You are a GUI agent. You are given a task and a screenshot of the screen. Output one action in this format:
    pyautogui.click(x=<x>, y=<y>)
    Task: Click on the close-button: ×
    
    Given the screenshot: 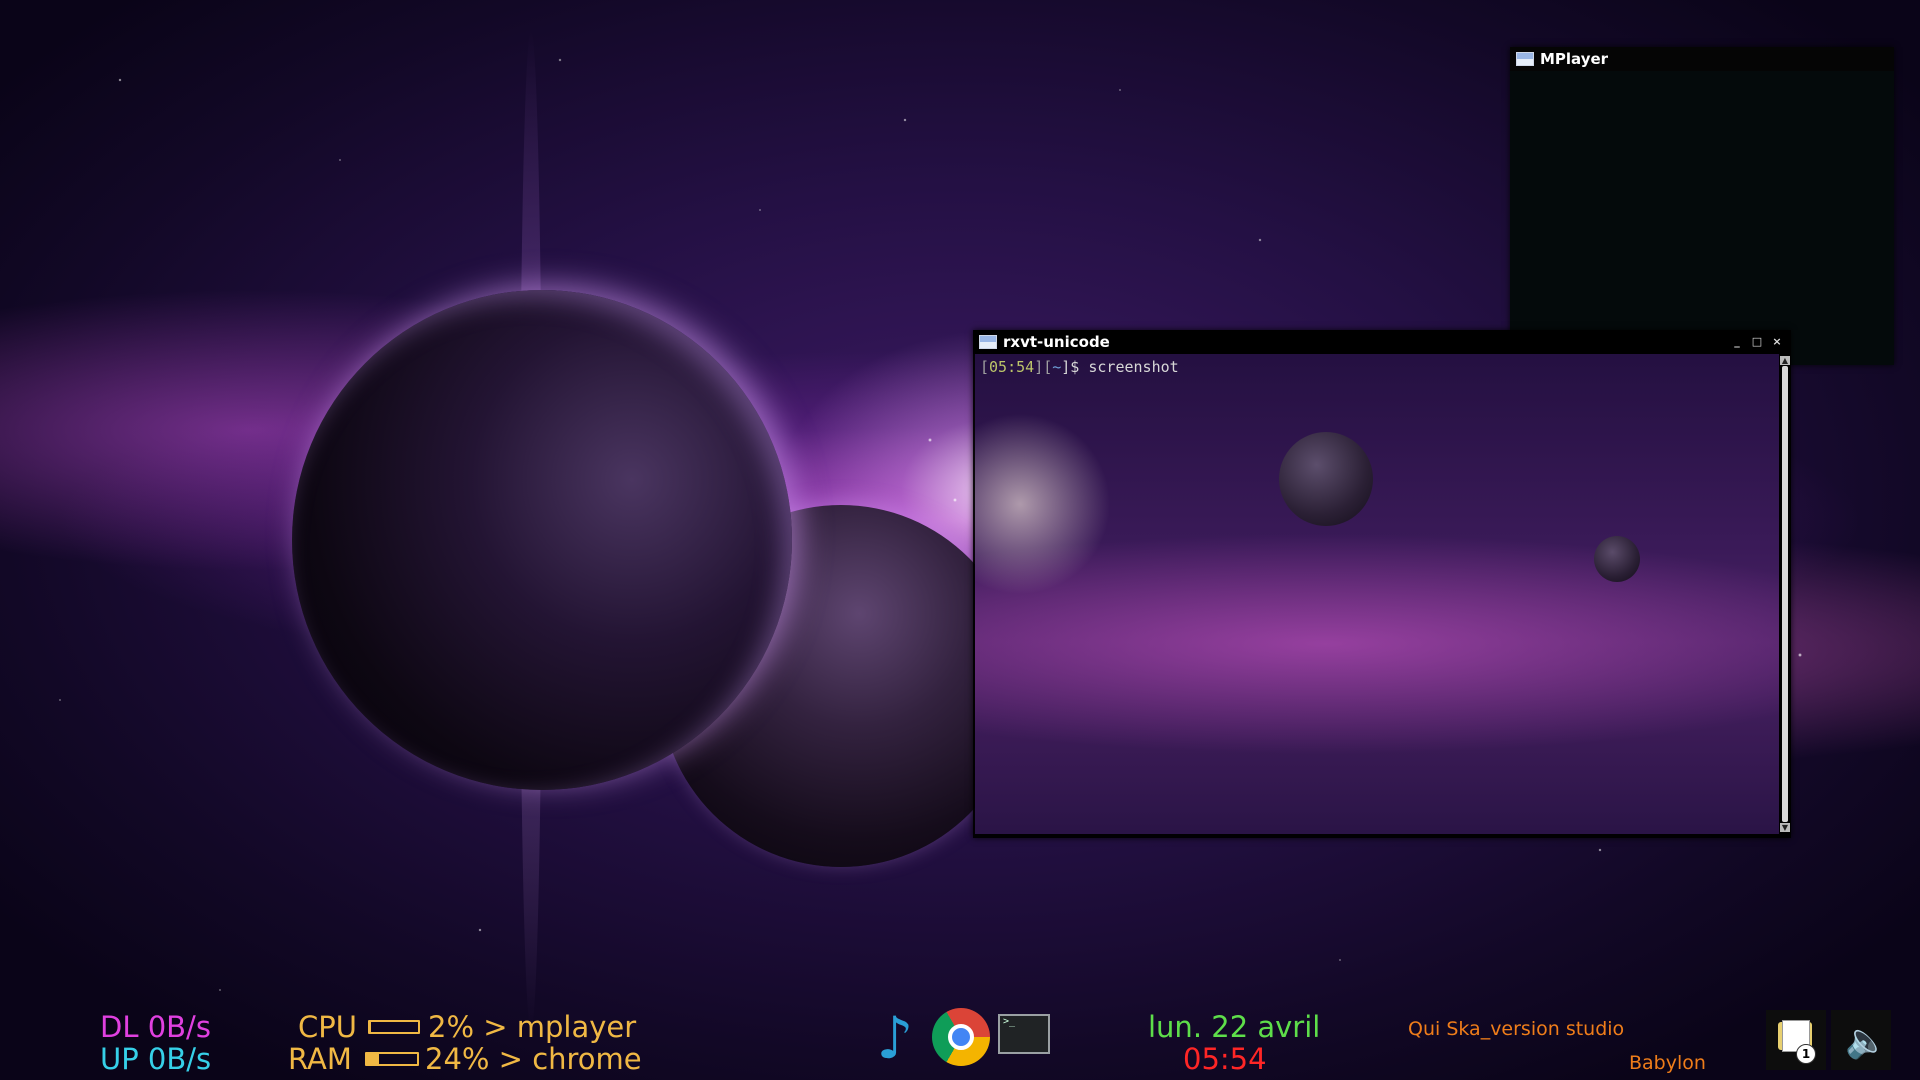 What is the action you would take?
    pyautogui.click(x=1777, y=342)
    